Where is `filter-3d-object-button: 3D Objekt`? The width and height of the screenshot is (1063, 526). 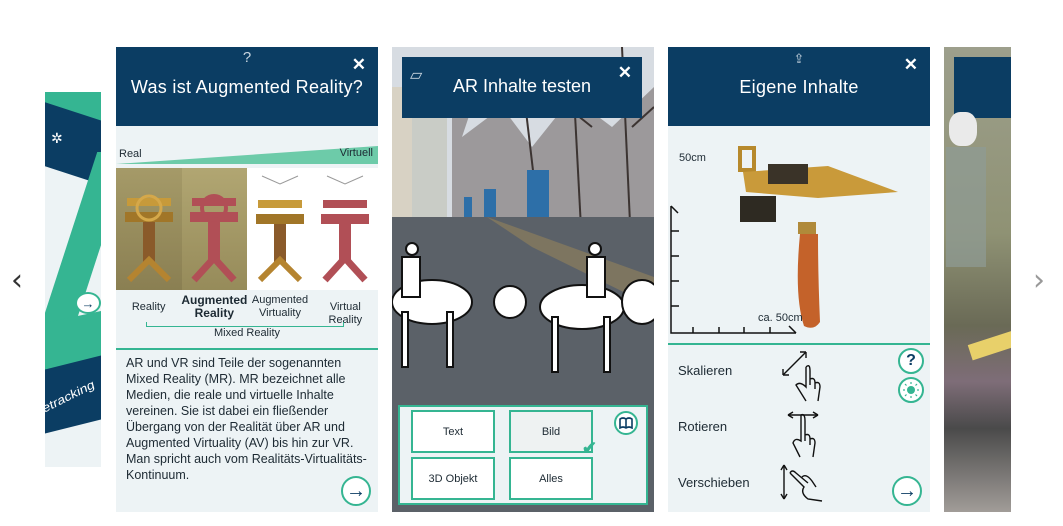
filter-3d-object-button: 3D Objekt is located at coordinates (453, 478).